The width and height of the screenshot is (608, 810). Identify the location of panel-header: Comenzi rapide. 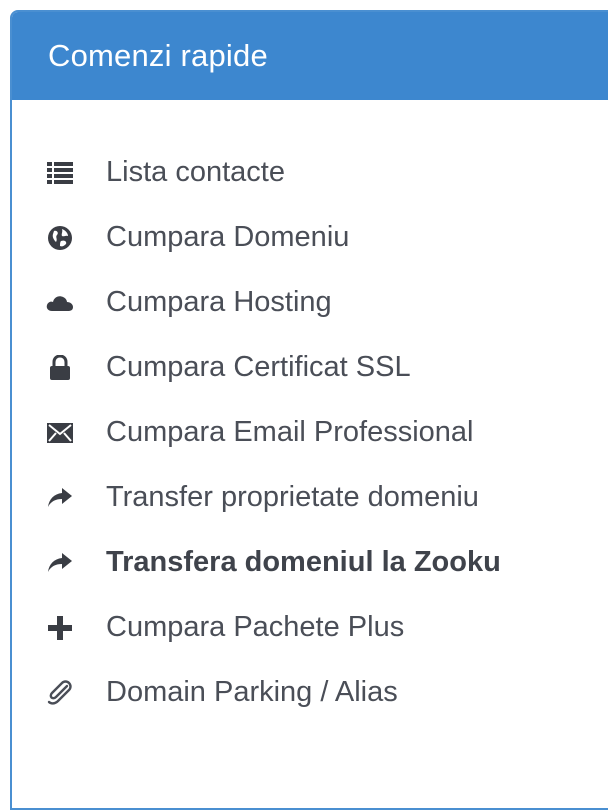
(310, 56).